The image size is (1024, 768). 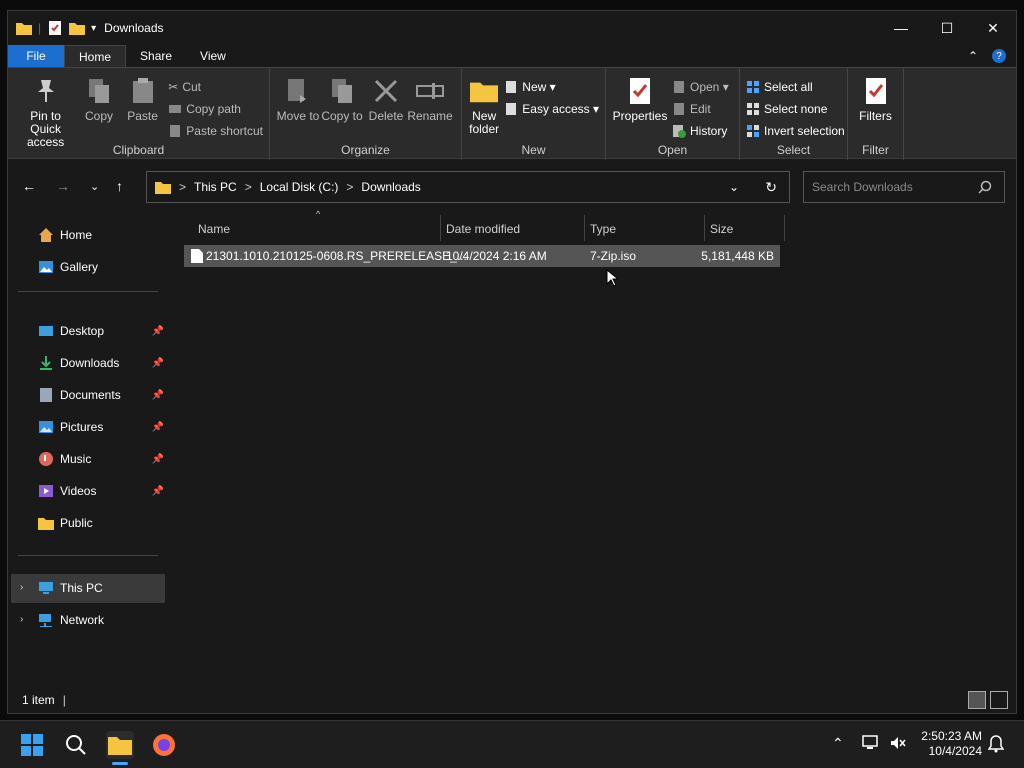 What do you see at coordinates (955, 751) in the screenshot?
I see `clock-date: 10/4/2024` at bounding box center [955, 751].